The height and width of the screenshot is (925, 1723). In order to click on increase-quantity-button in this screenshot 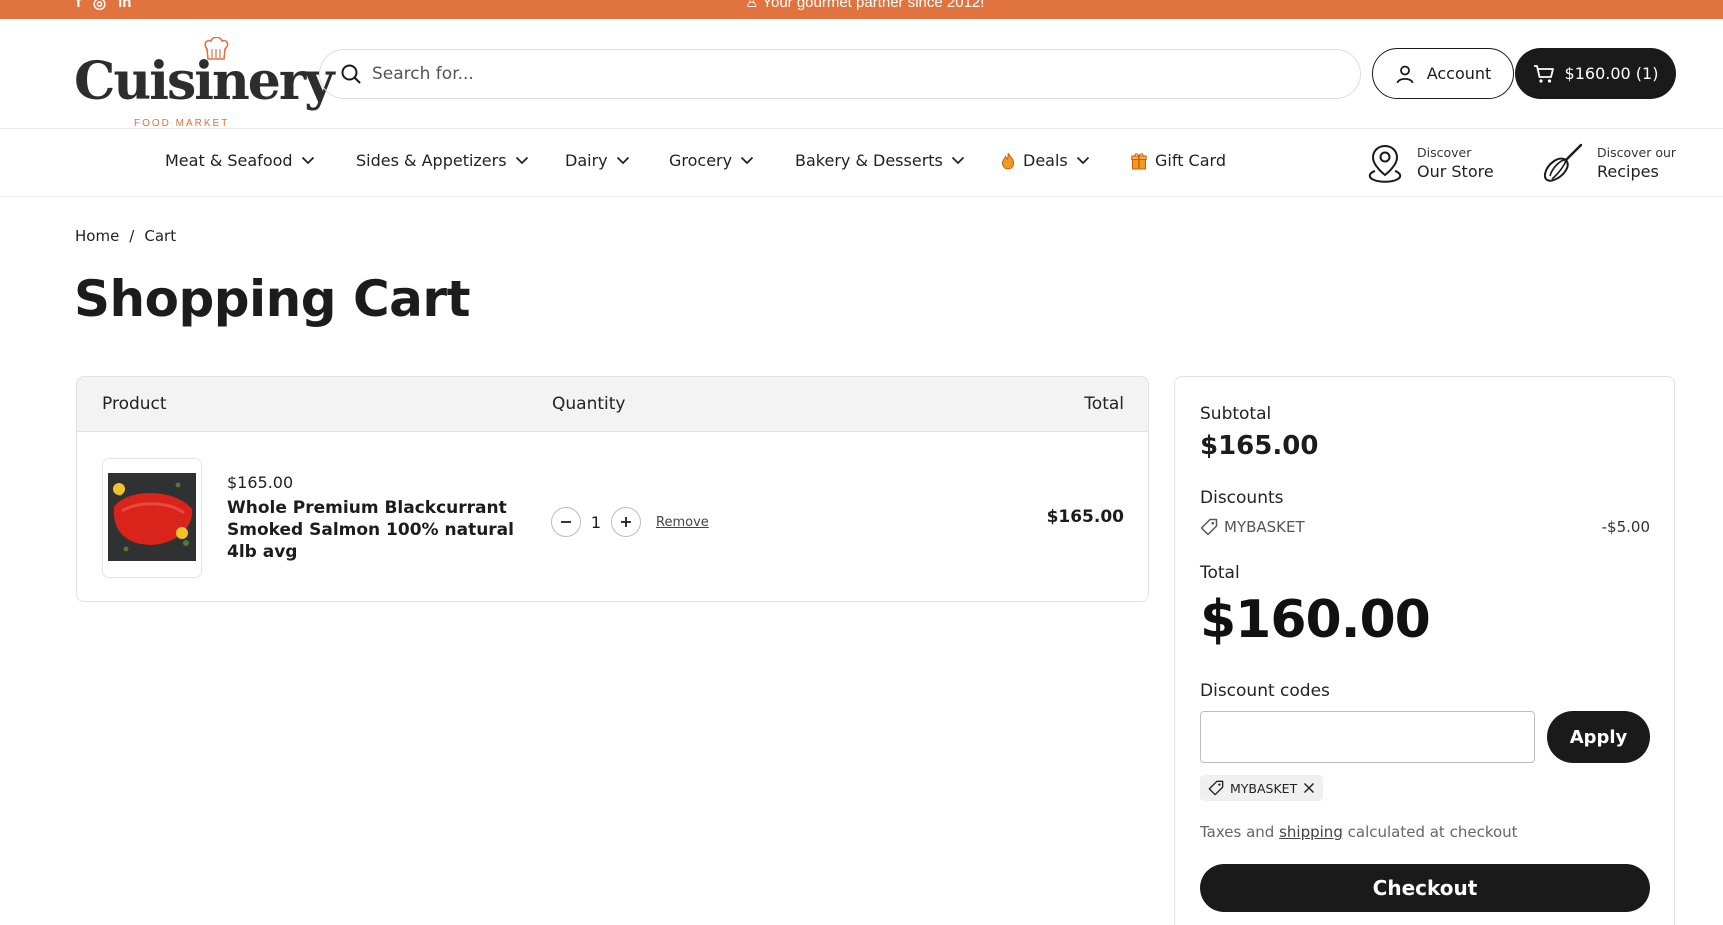, I will do `click(626, 522)`.